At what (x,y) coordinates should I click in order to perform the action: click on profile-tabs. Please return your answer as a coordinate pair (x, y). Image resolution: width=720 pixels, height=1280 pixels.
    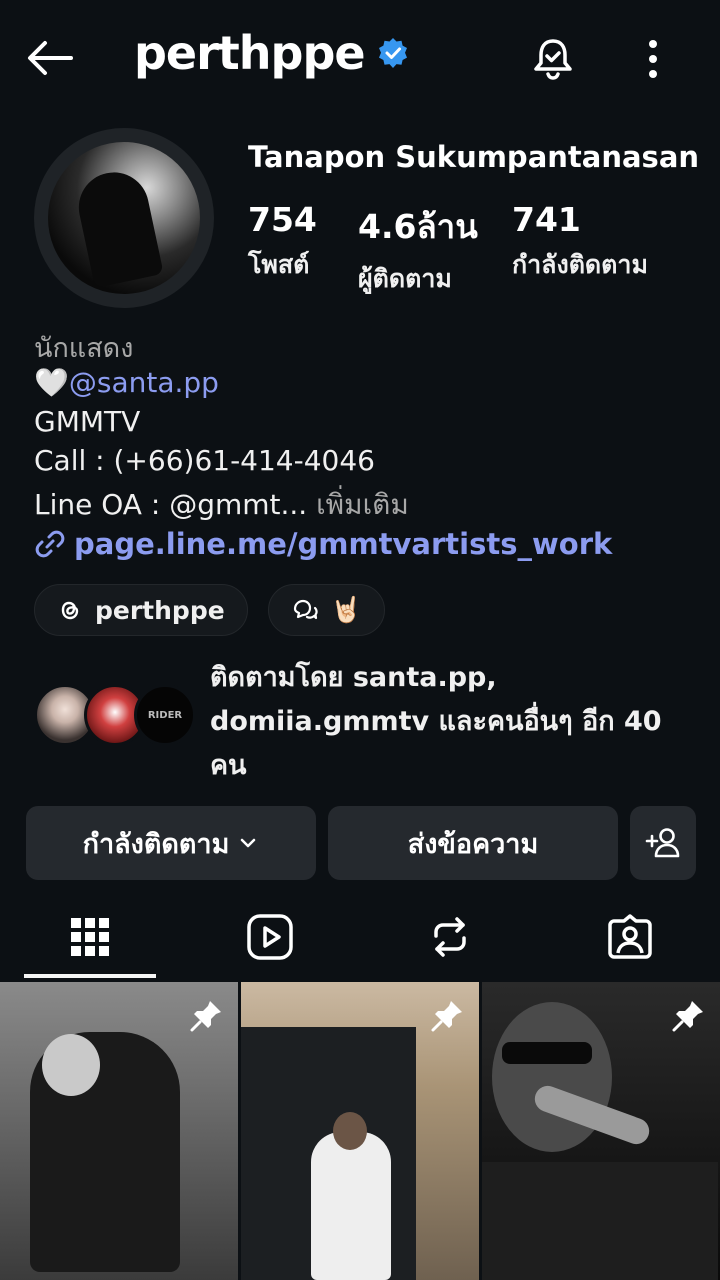
    Looking at the image, I should click on (360, 937).